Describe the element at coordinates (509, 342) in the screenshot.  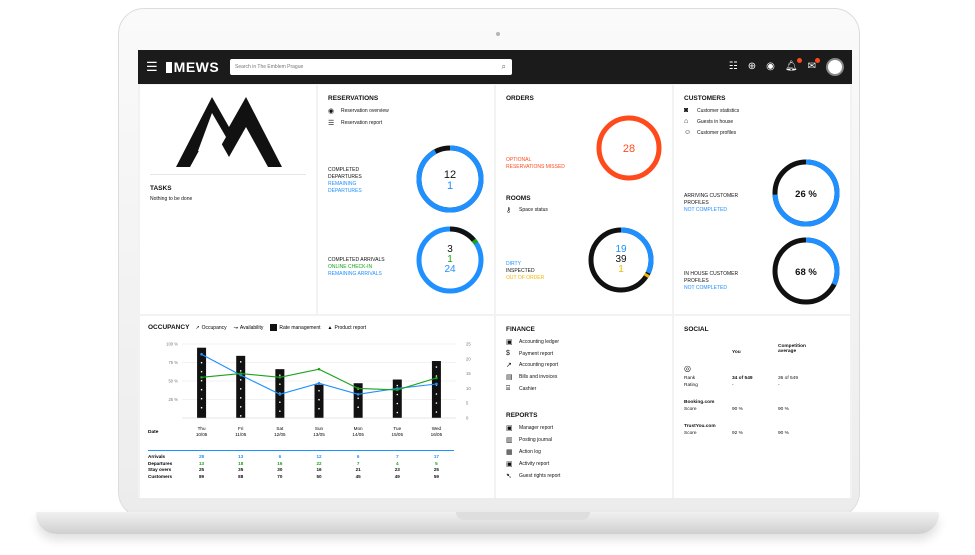
I see `ledger-icon: ▣` at that location.